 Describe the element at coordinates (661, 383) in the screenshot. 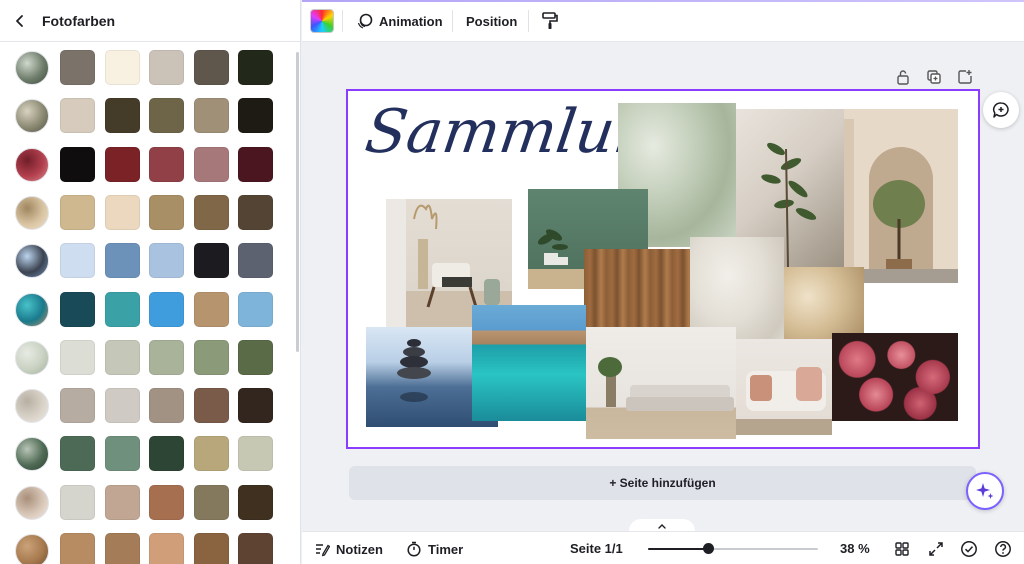

I see `sofa-room-image` at that location.